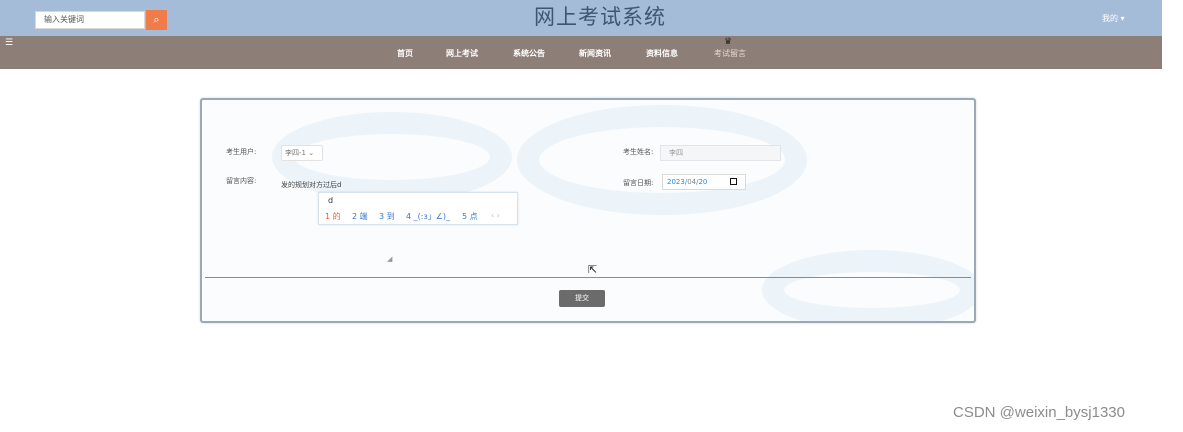  I want to click on calendar-icon, so click(733, 181).